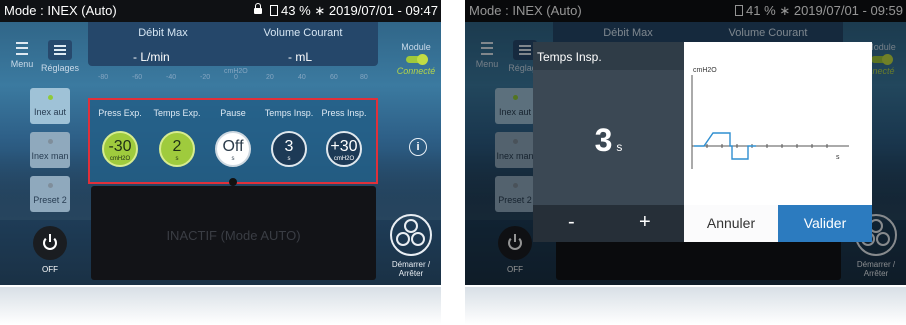  Describe the element at coordinates (300, 57) in the screenshot. I see `volume-courant-value: - mL` at that location.